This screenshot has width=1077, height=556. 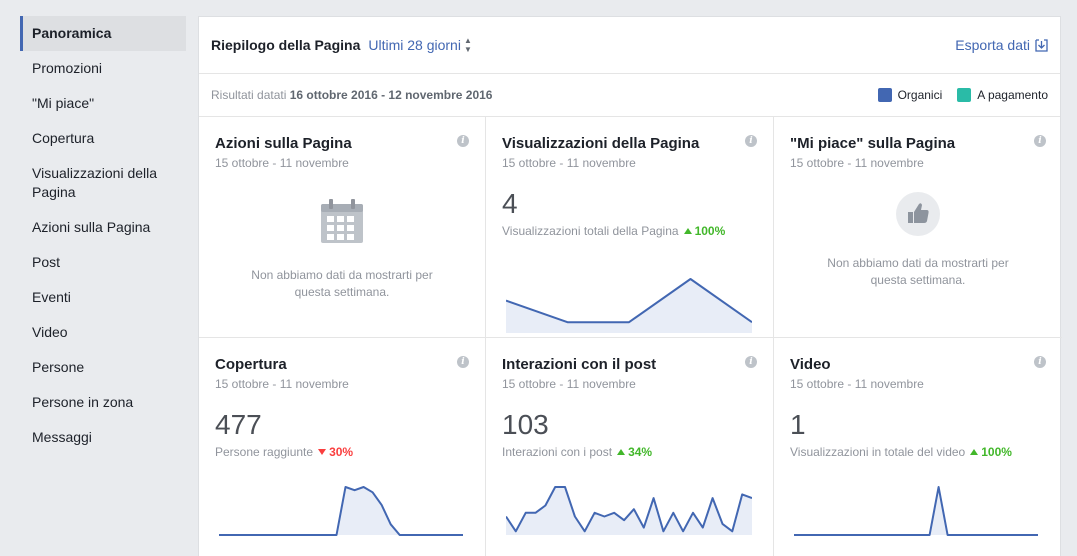 I want to click on metric-value: 103, so click(x=525, y=424).